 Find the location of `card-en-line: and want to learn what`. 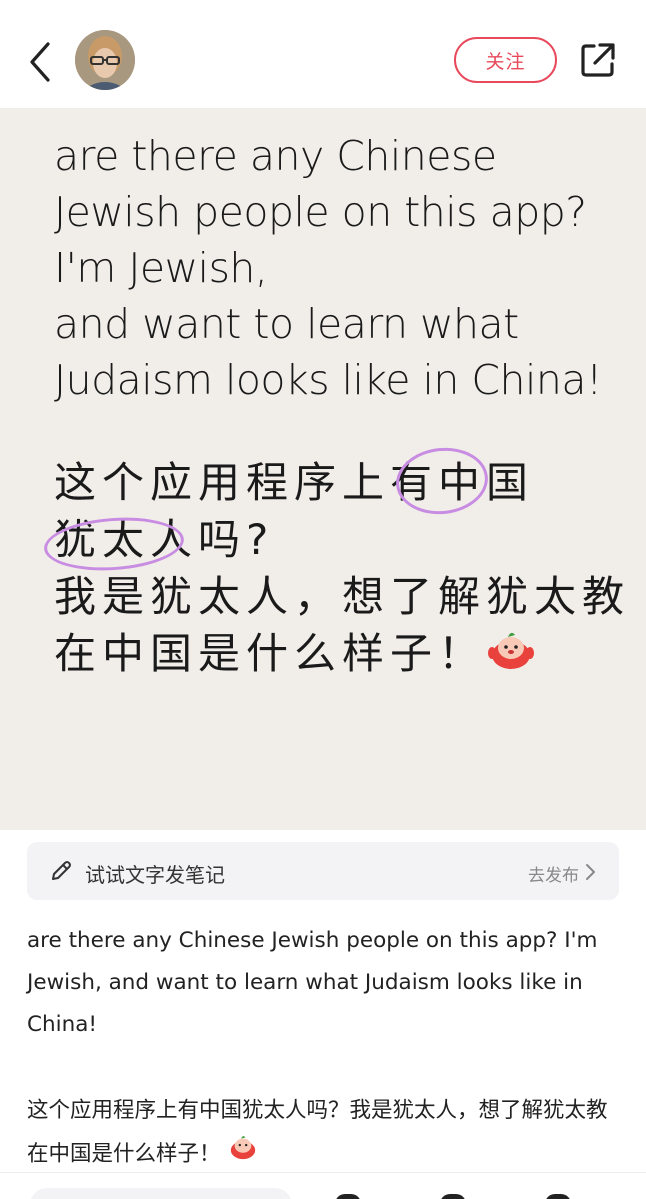

card-en-line: and want to learn what is located at coordinates (286, 324).